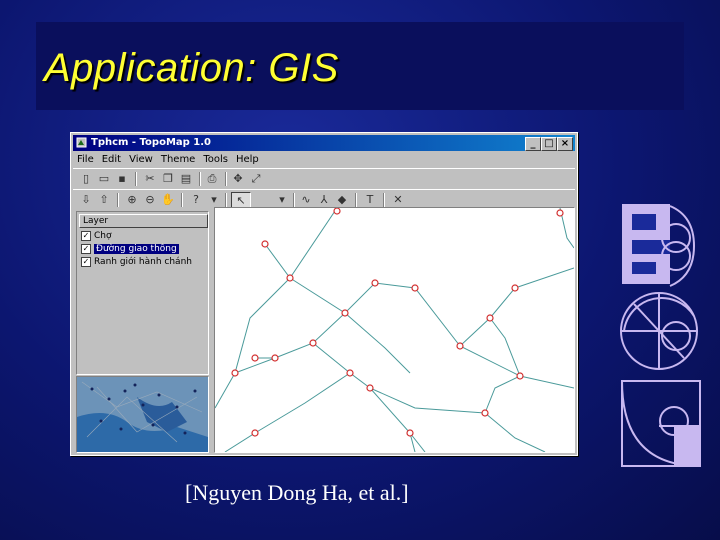 The image size is (720, 540). Describe the element at coordinates (297, 492) in the screenshot. I see `citation-caption: [Nguyen Dong Ha, et al.]` at that location.